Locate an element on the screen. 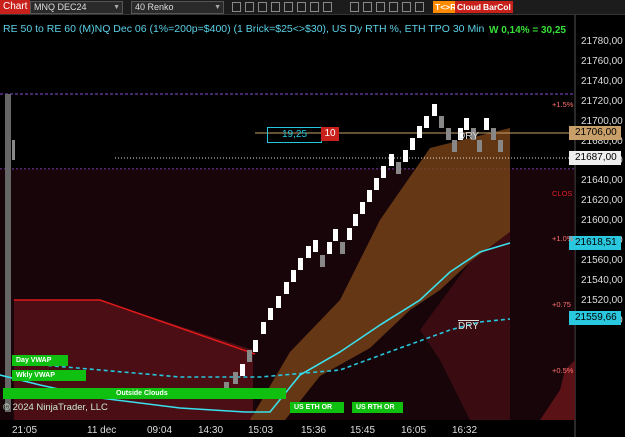 This screenshot has height=437, width=625. price-tick-label: 21640,00 is located at coordinates (602, 181).